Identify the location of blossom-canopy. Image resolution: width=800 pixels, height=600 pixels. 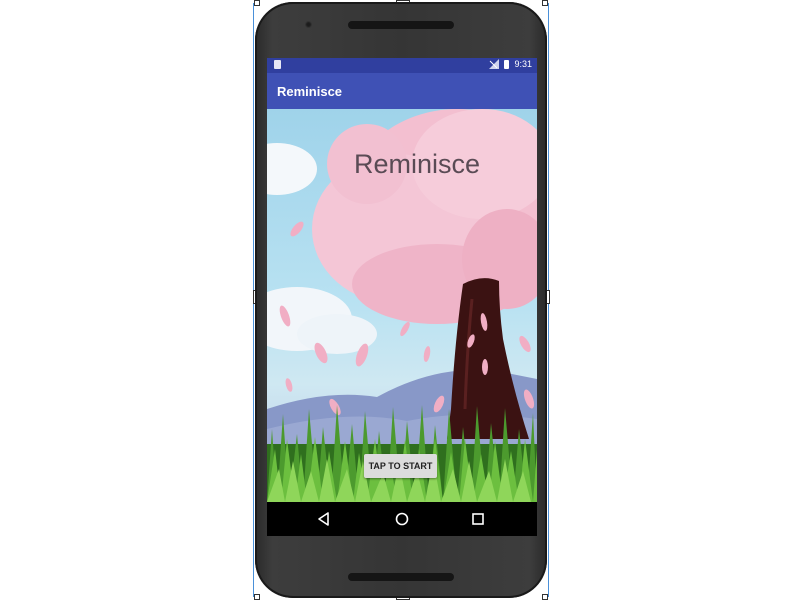
(424, 216).